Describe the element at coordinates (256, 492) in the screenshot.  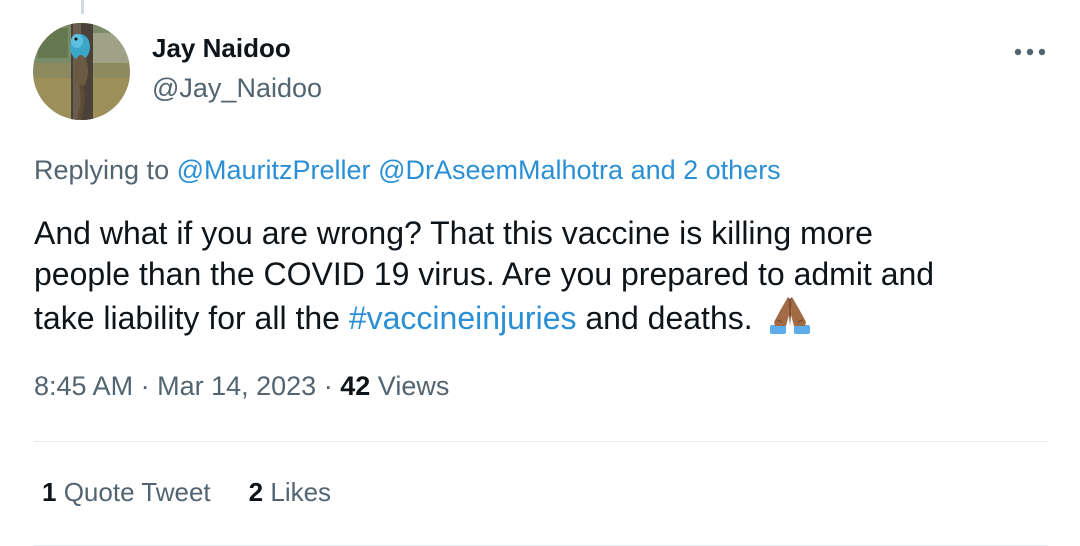
I see `likes-count: 2` at that location.